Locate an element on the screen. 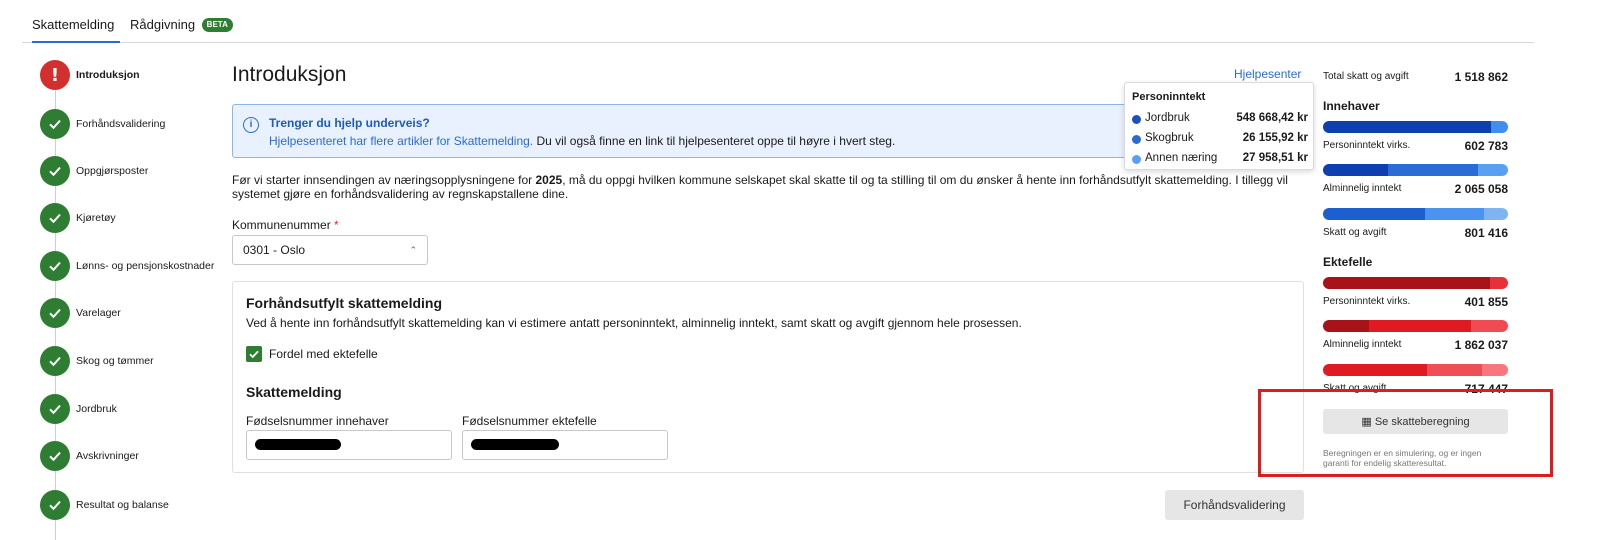 The width and height of the screenshot is (1600, 540). page-title: Introduksjon is located at coordinates (289, 74).